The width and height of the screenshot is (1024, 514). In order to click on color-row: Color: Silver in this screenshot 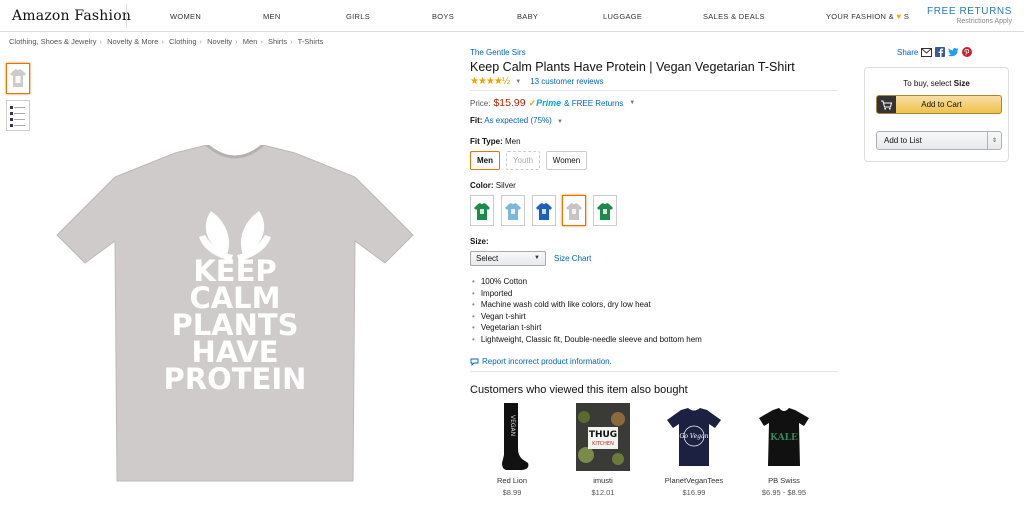, I will do `click(493, 185)`.